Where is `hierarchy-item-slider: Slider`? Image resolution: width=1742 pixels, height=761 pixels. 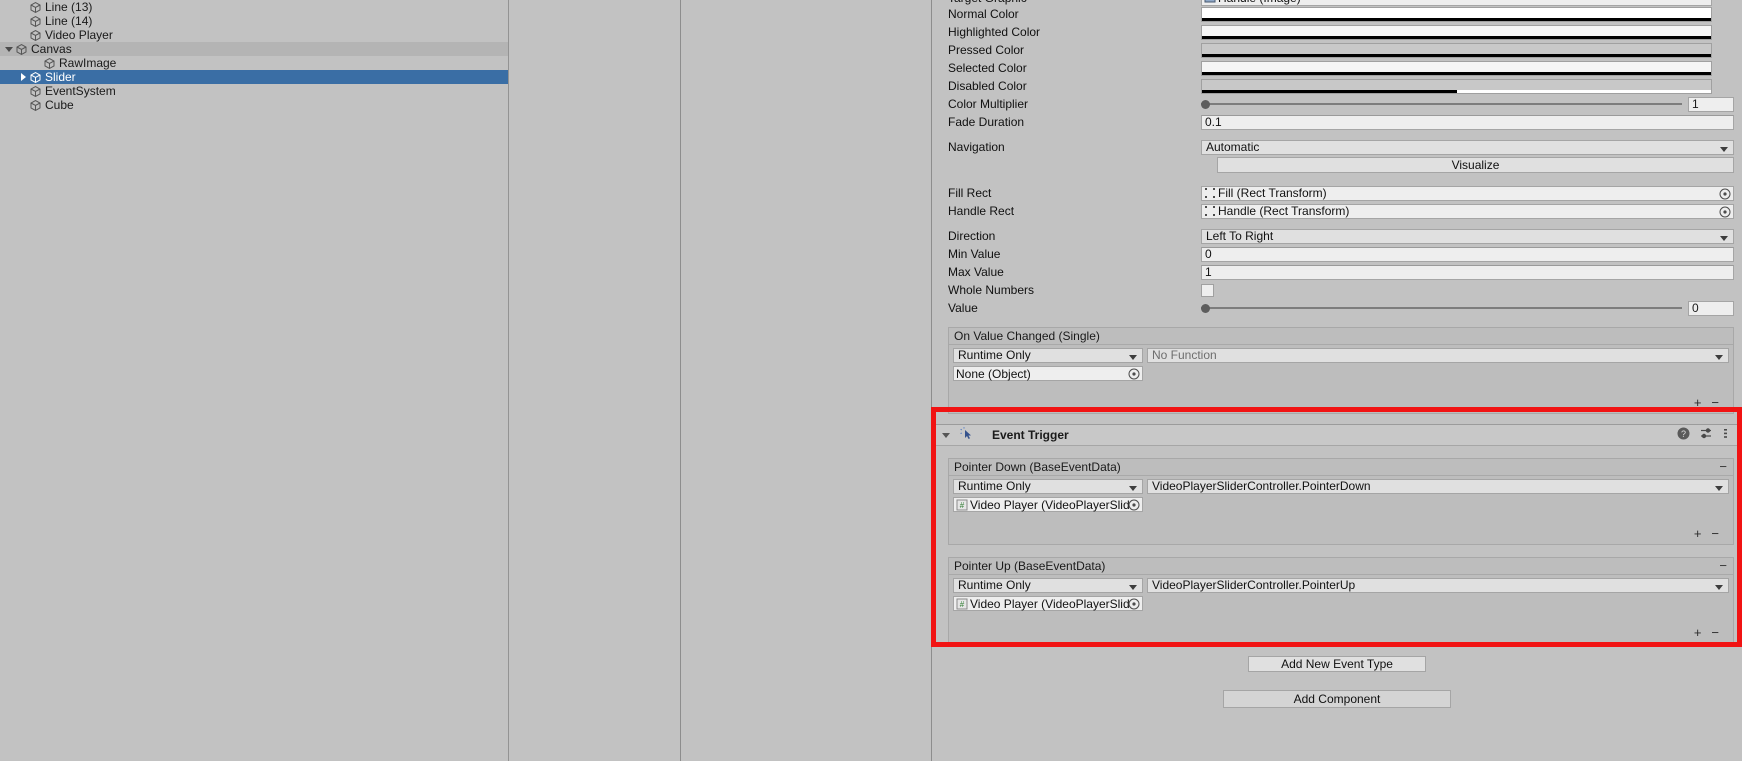
hierarchy-item-slider: Slider is located at coordinates (254, 77).